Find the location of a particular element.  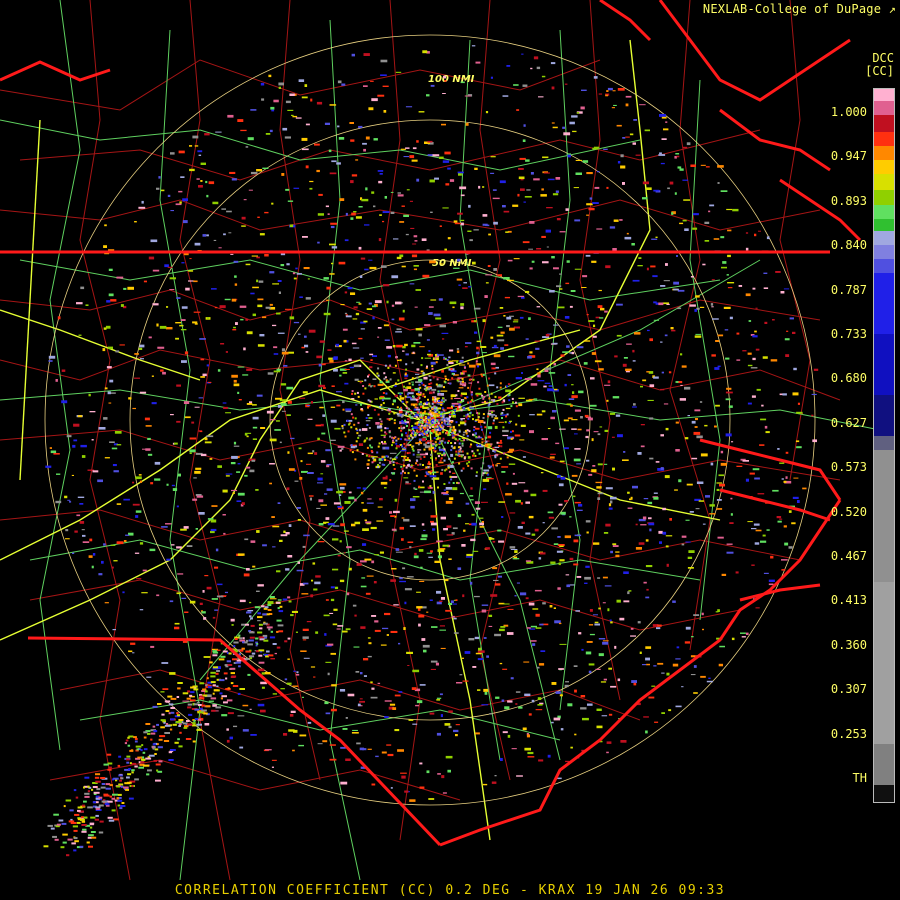

external-link-icon: ↗ is located at coordinates (892, 9).